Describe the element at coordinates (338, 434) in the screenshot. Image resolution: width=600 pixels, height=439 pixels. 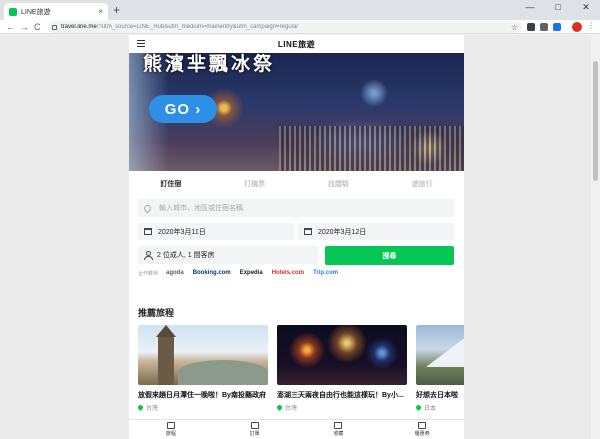
I see `nav-favorites-label: 收藏` at that location.